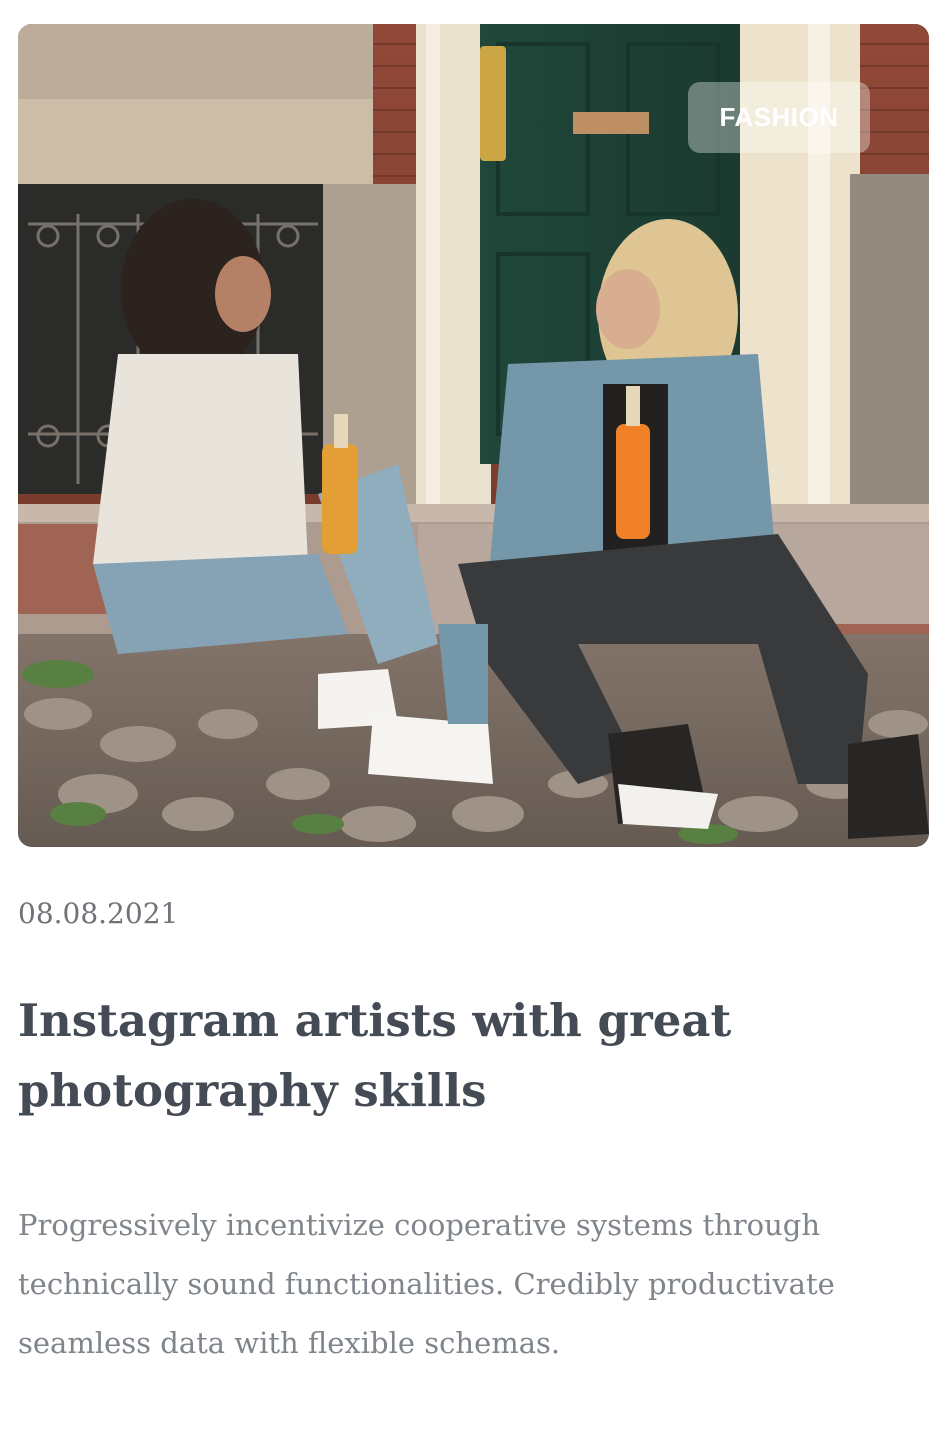 The image size is (946, 1444). I want to click on post-date: 08.08.2021, so click(98, 913).